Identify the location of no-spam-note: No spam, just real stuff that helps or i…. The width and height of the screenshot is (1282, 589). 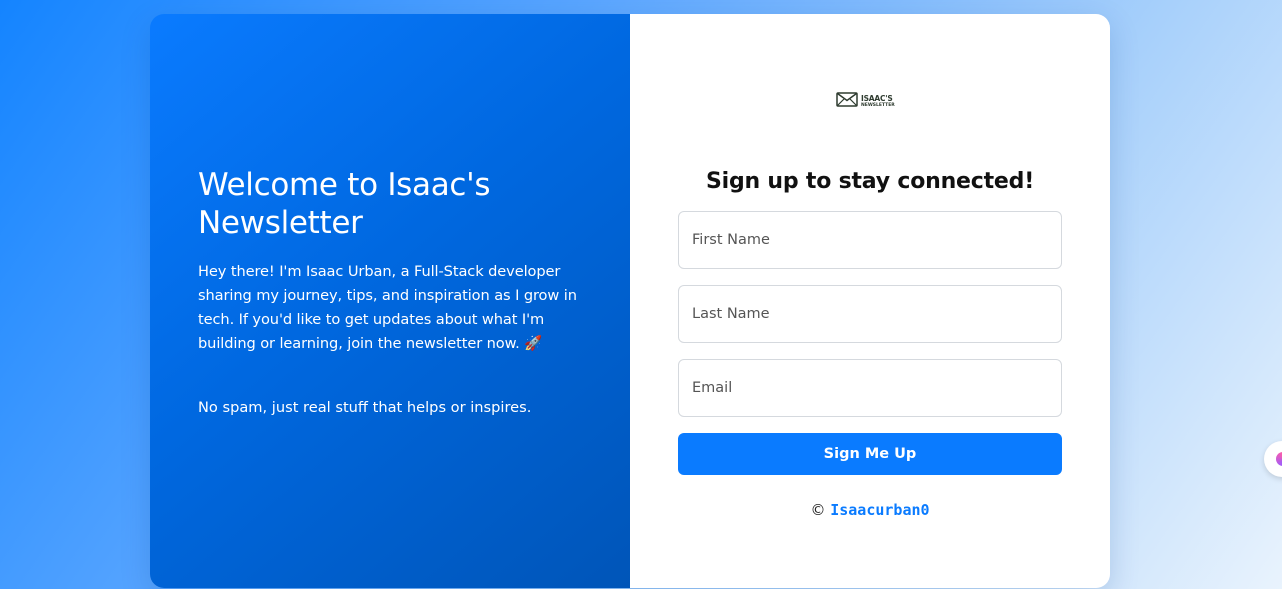
(365, 407).